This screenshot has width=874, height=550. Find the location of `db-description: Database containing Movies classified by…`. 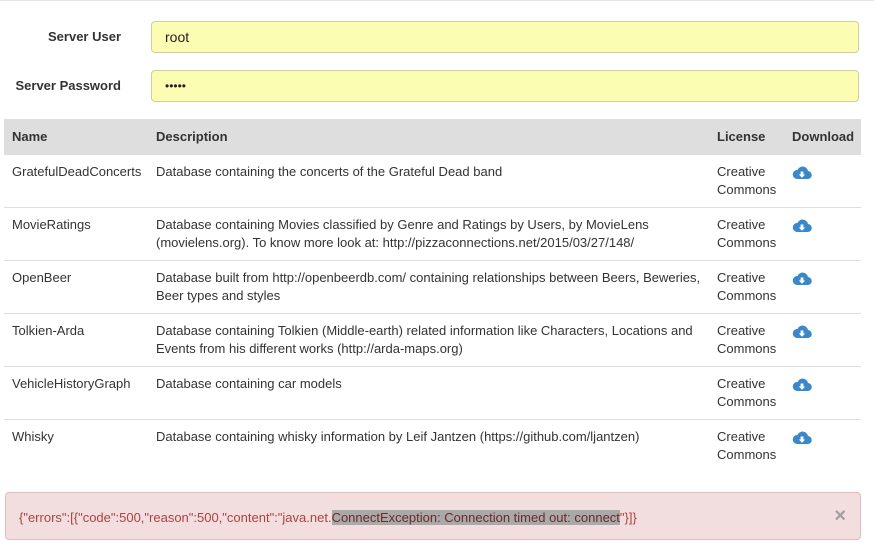

db-description: Database containing Movies classified by… is located at coordinates (428, 234).